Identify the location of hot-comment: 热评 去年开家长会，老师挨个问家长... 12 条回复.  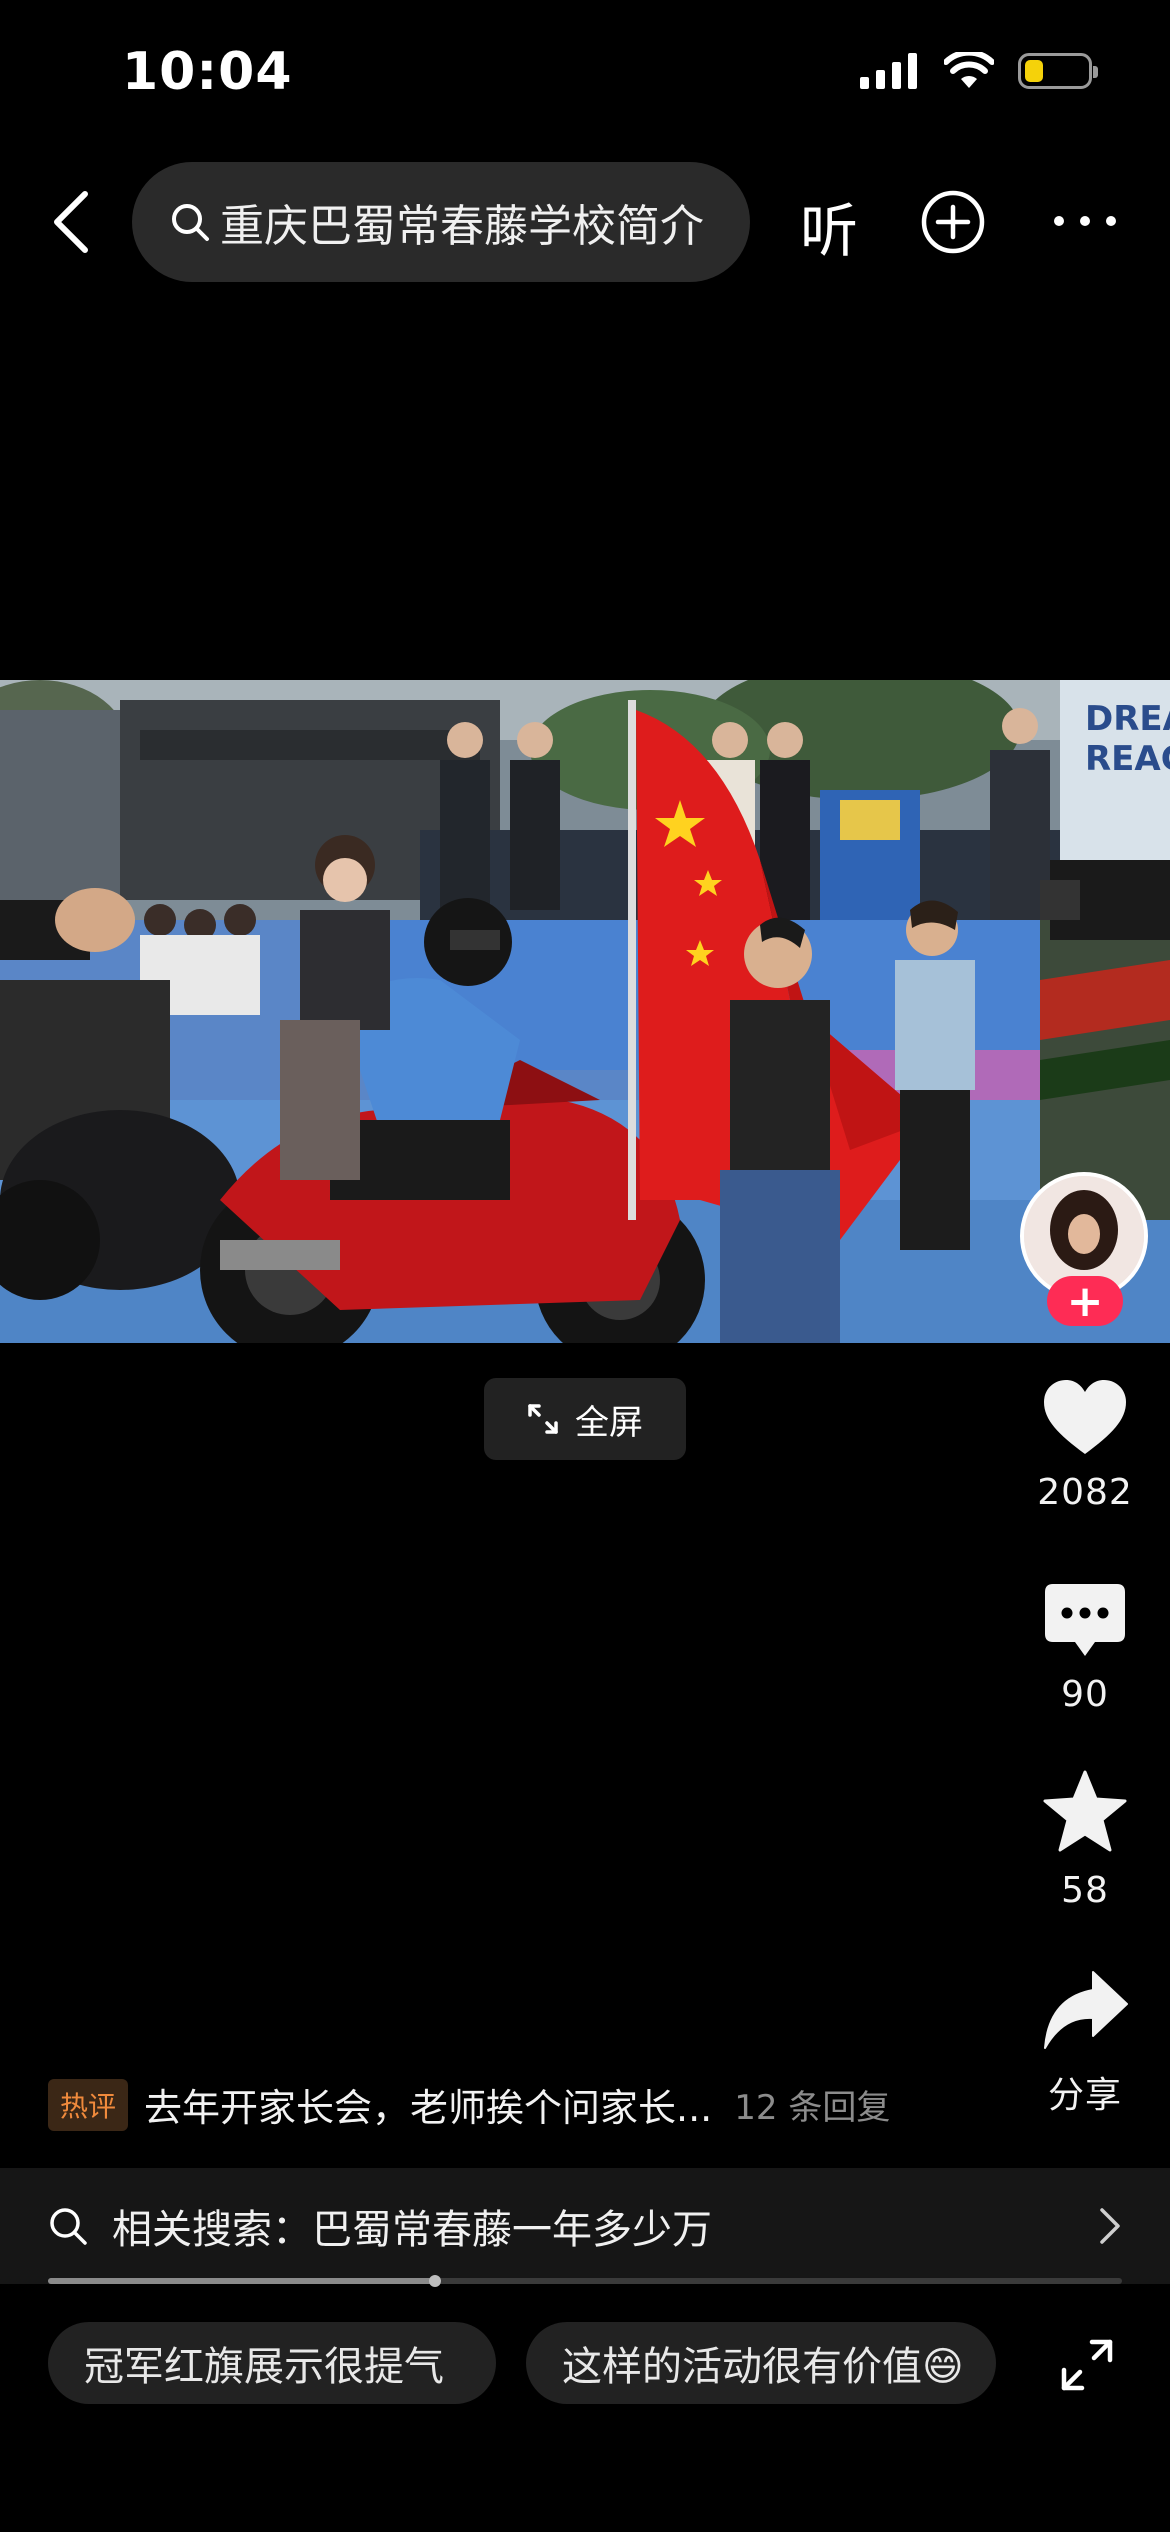
(469, 2104).